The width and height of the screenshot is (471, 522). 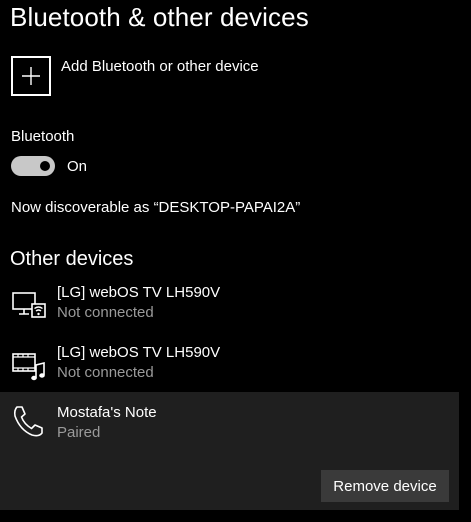 I want to click on phone-icon, so click(x=28, y=421).